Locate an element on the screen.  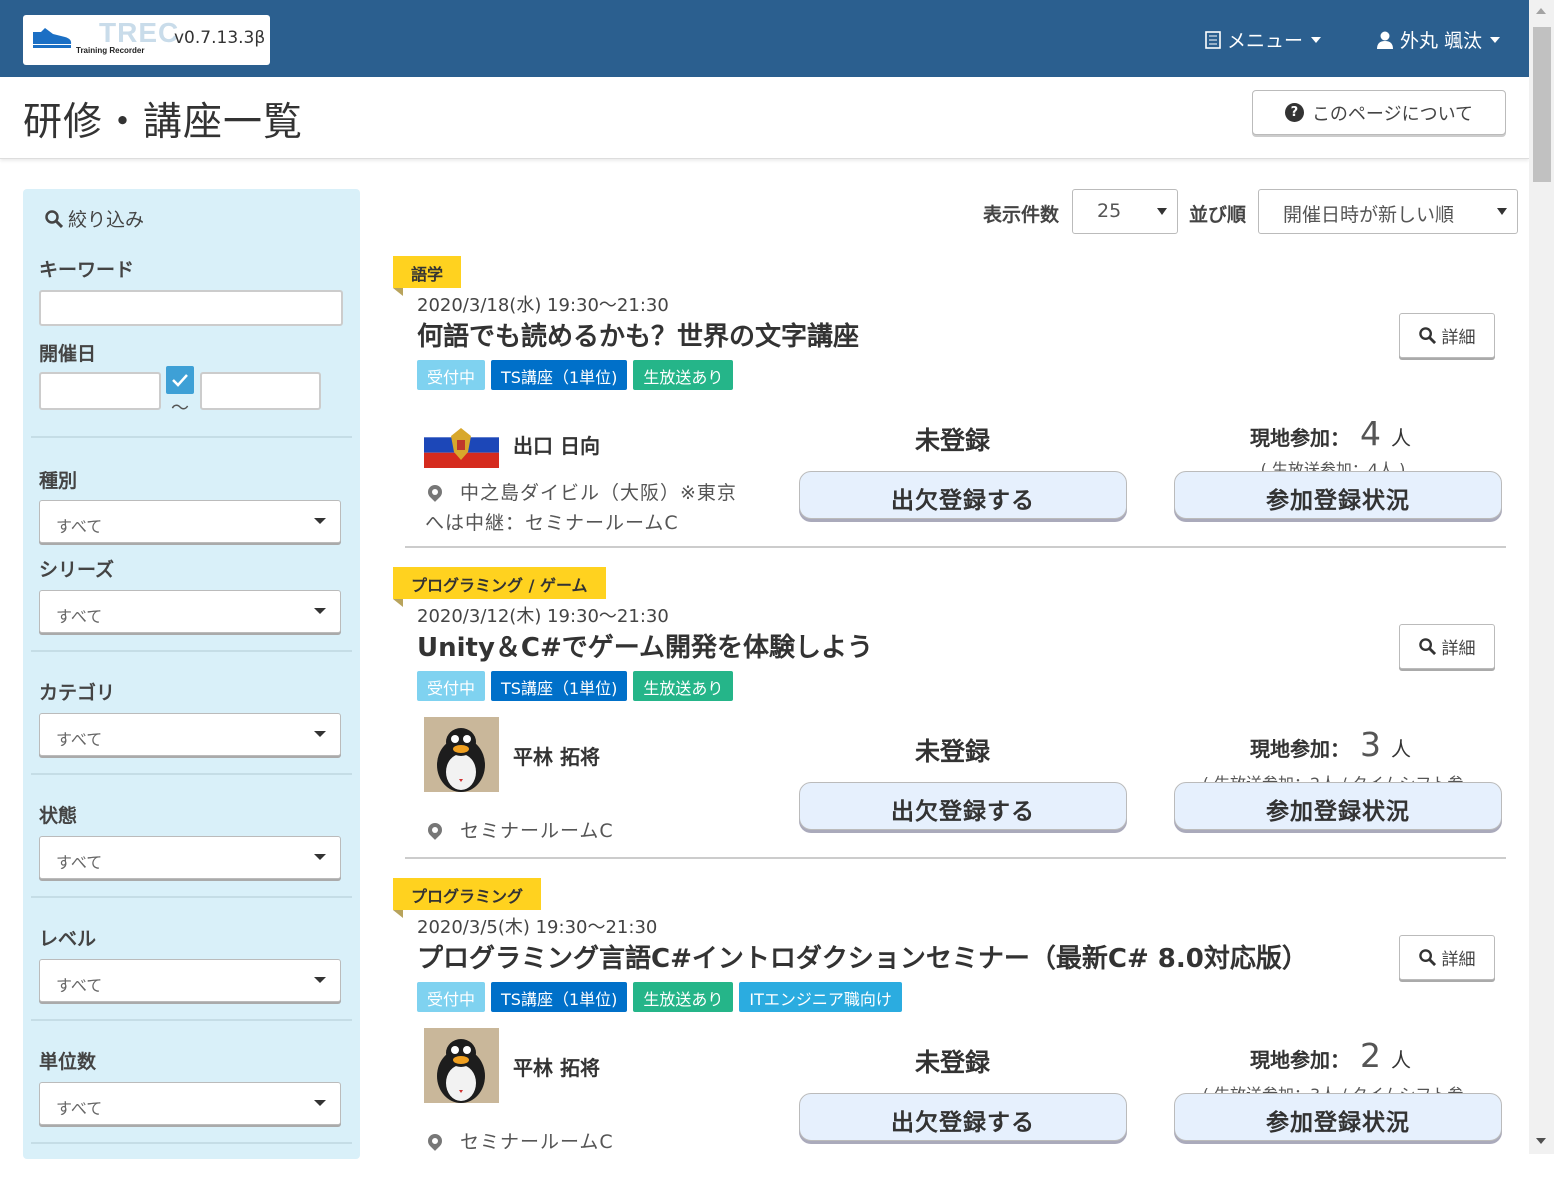
state-label: 状態 is located at coordinates (58, 816).